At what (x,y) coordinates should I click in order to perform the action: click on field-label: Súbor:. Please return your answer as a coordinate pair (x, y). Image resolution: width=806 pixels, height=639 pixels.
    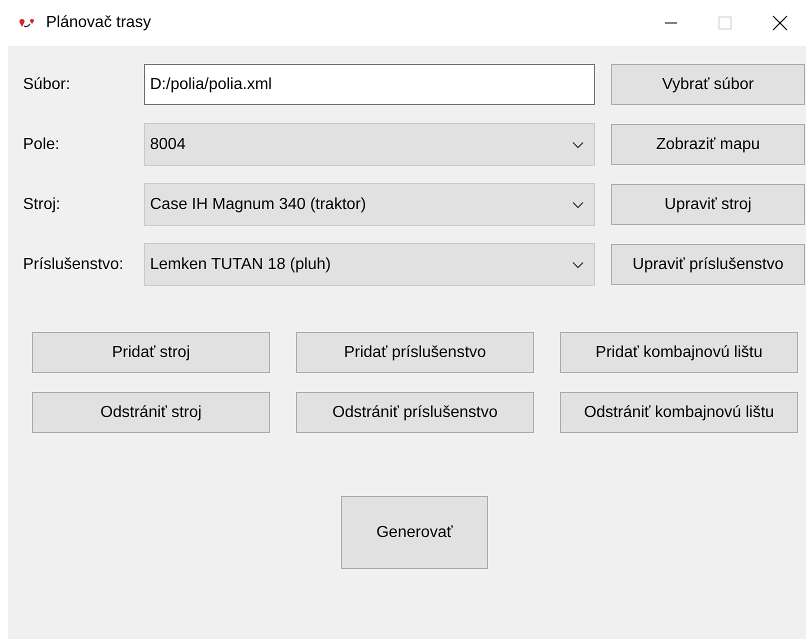
    Looking at the image, I should click on (47, 85).